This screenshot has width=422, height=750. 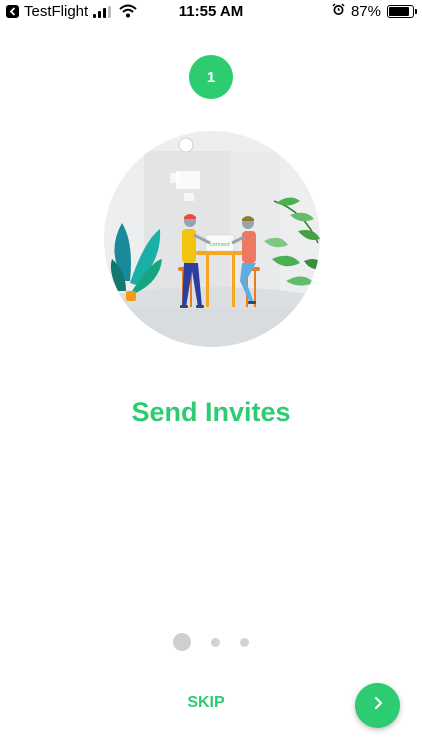 What do you see at coordinates (206, 703) in the screenshot?
I see `skip-button: SKIP` at bounding box center [206, 703].